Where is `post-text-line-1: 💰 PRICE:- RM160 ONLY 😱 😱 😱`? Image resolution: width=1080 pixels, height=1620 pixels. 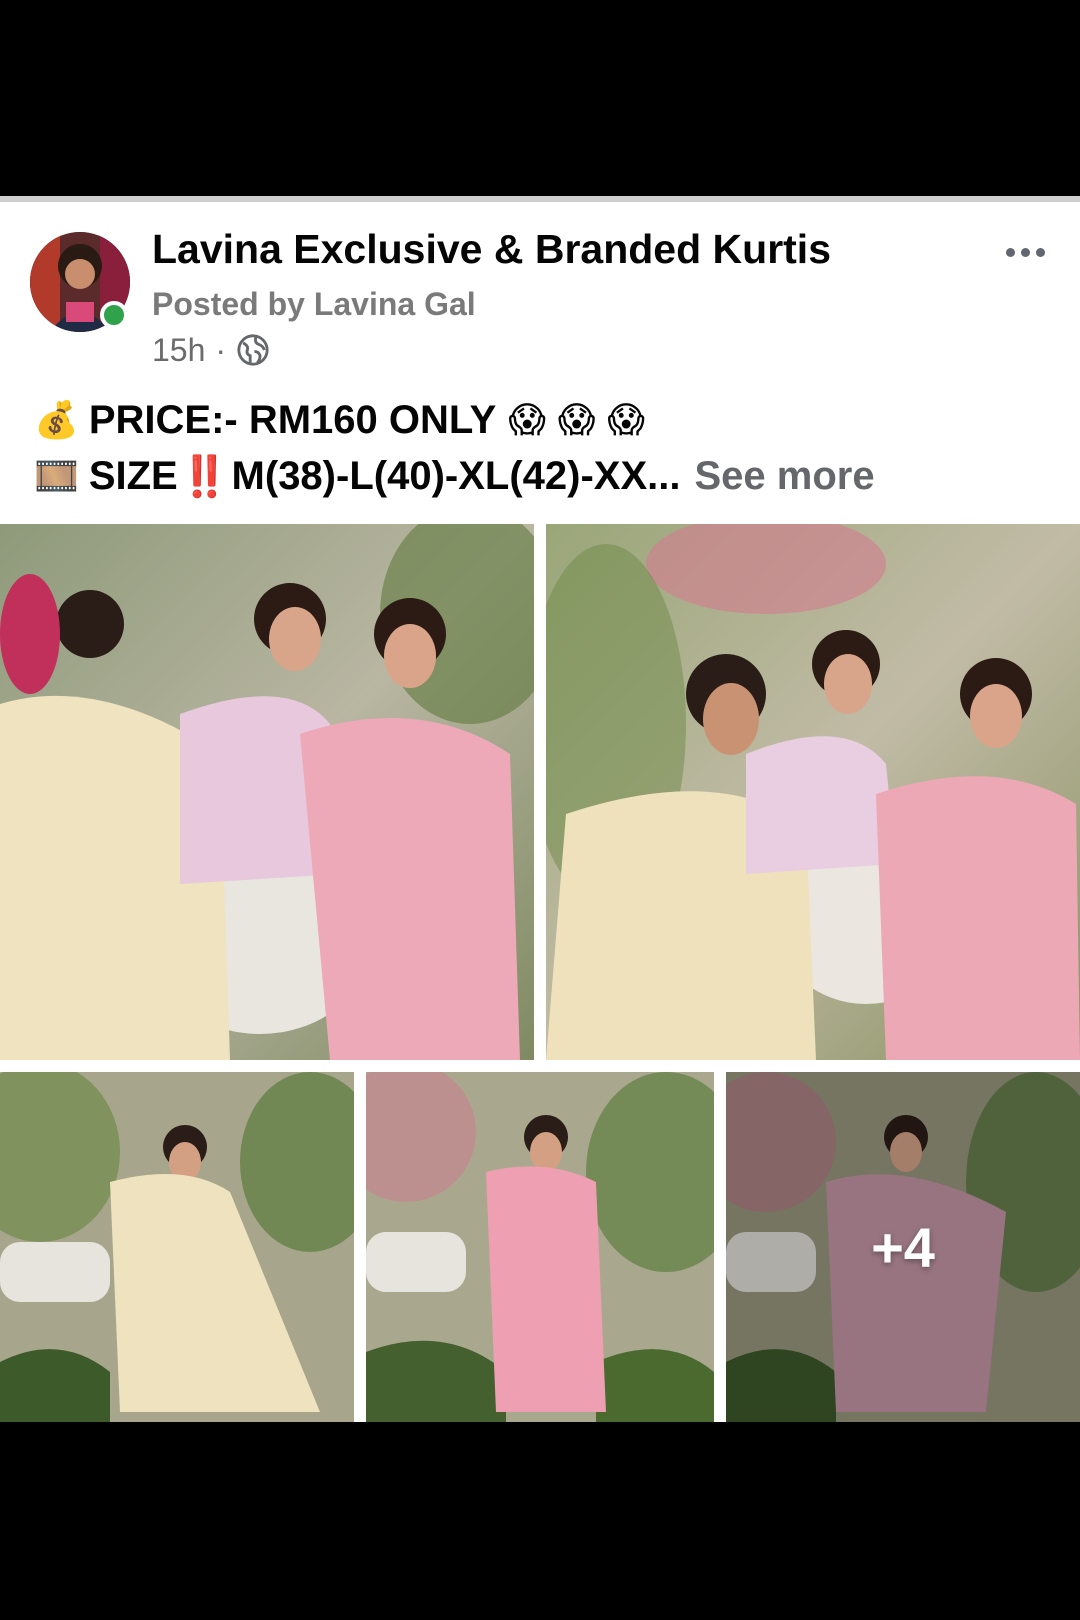
post-text-line-1: 💰 PRICE:- RM160 ONLY 😱 😱 😱 is located at coordinates (339, 420).